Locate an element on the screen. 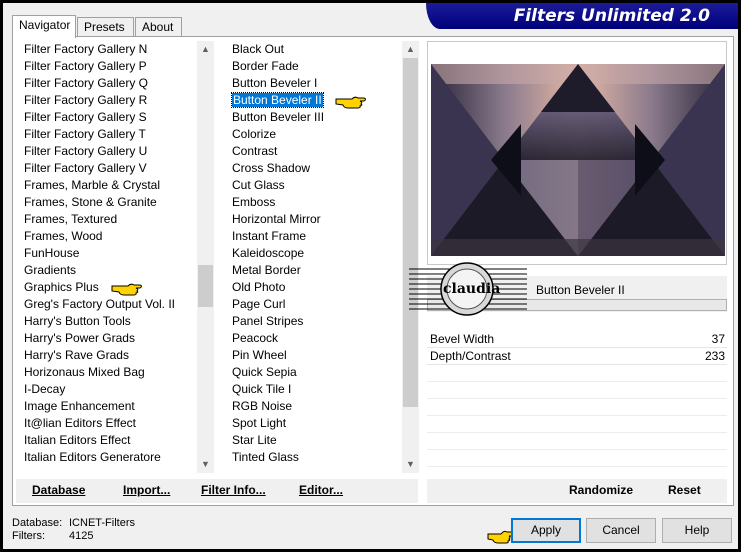 The width and height of the screenshot is (741, 552). list-item: Panel Stripes is located at coordinates (317, 321).